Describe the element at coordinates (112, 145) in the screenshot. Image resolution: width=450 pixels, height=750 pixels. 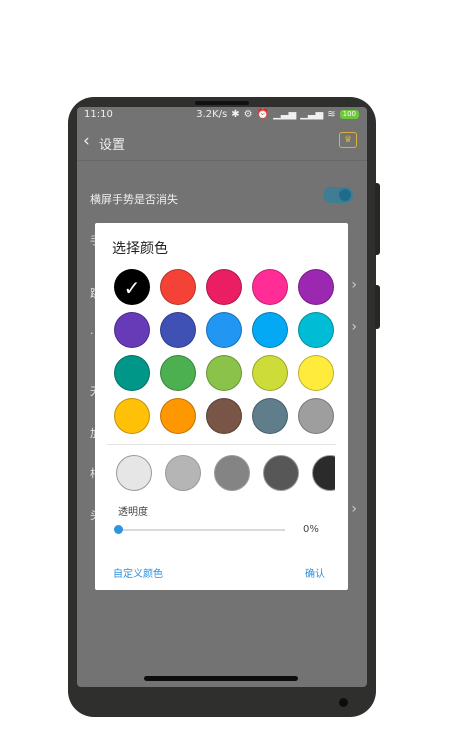
I see `page-title: 设置` at that location.